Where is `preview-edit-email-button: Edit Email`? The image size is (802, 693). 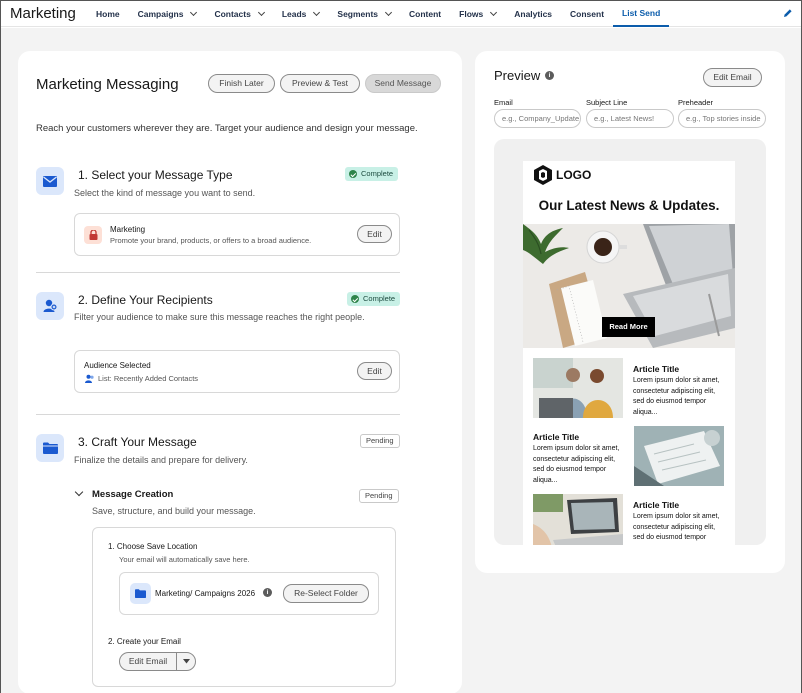
preview-edit-email-button: Edit Email is located at coordinates (732, 77).